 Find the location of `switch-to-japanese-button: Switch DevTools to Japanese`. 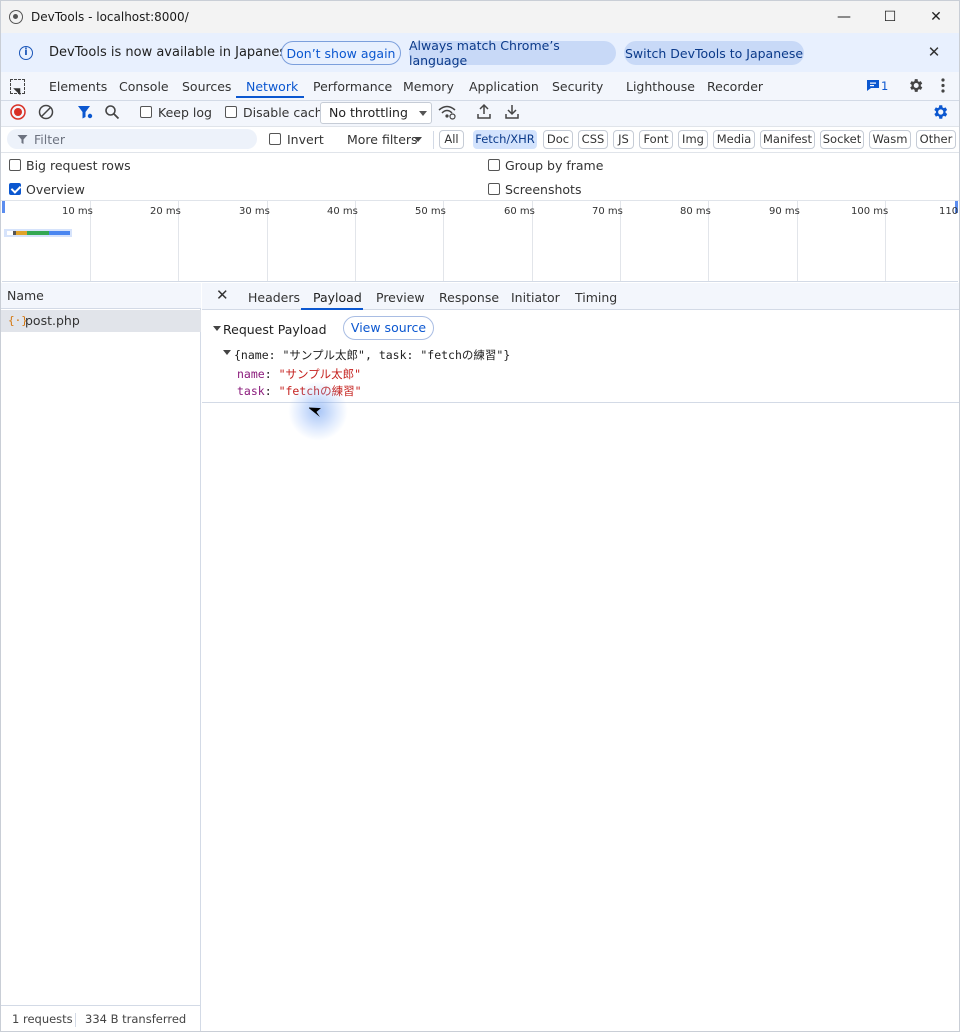

switch-to-japanese-button: Switch DevTools to Japanese is located at coordinates (714, 53).